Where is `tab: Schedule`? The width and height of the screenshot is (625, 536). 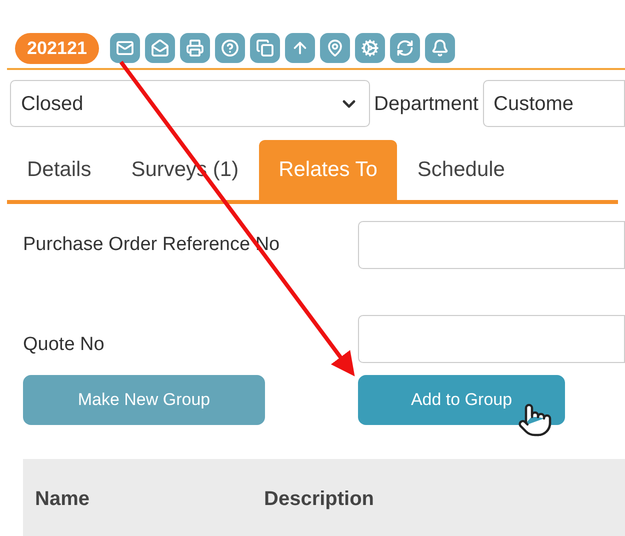
tab: Schedule is located at coordinates (461, 170).